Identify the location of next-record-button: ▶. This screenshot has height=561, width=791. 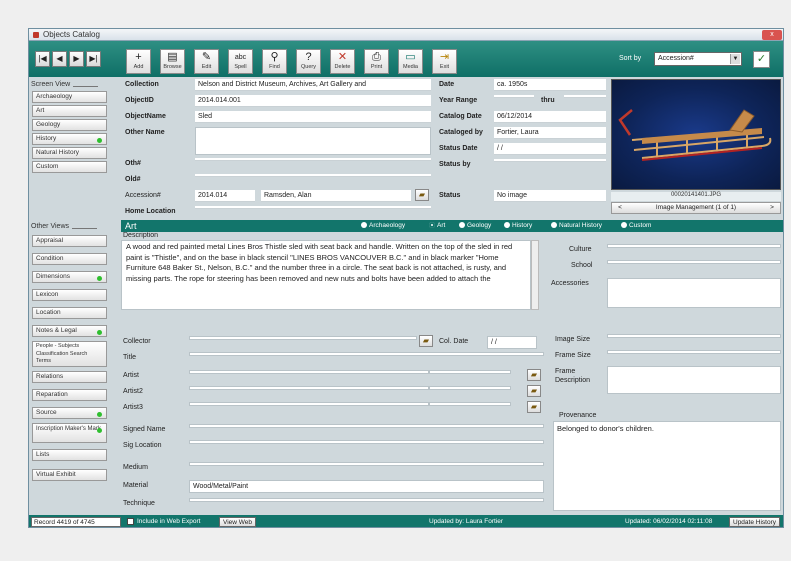
(76, 59).